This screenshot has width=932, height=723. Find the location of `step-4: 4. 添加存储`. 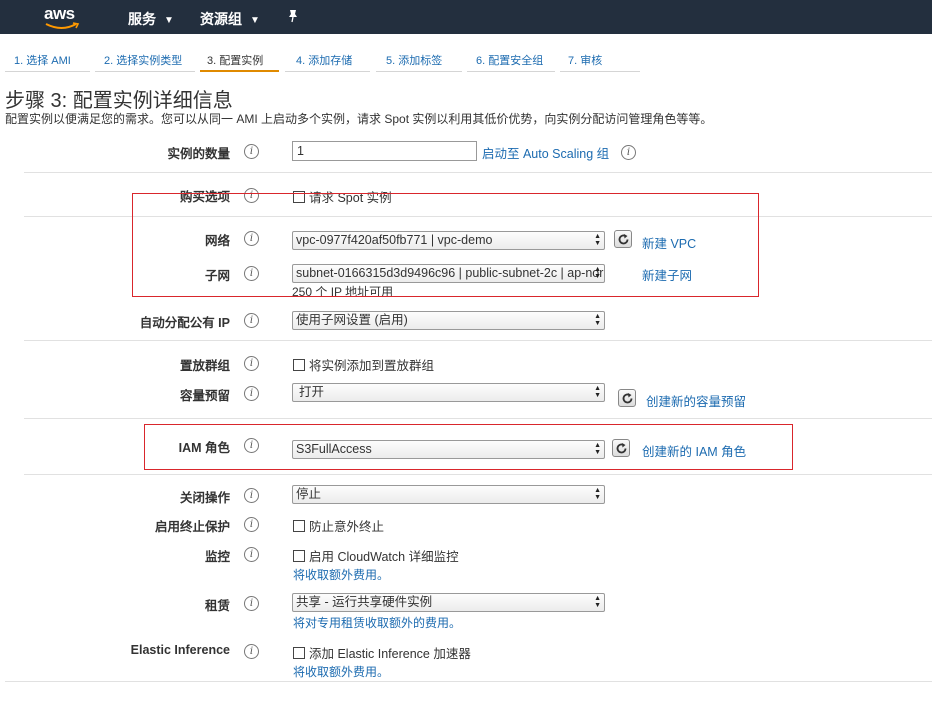

step-4: 4. 添加存储 is located at coordinates (324, 62).